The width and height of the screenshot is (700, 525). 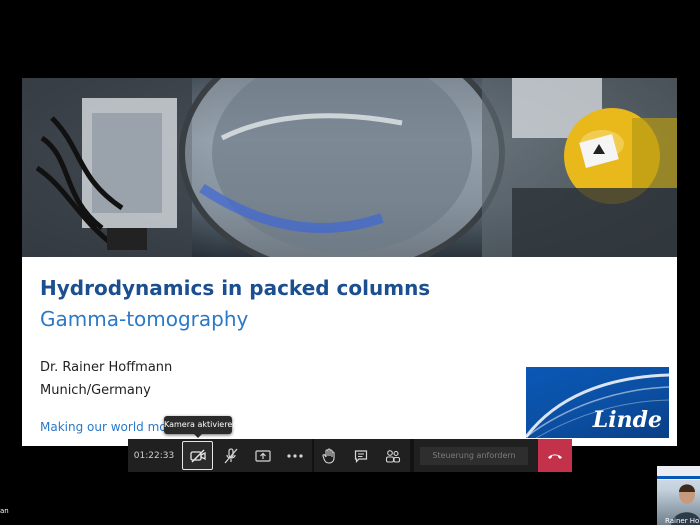 I want to click on call-control-bar: 01:22:33 Steuerung anfordern, so click(x=350, y=455).